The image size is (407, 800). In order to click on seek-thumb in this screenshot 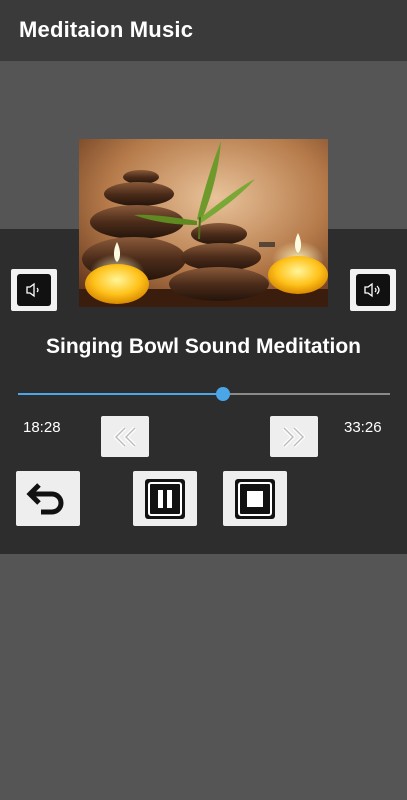, I will do `click(223, 394)`.